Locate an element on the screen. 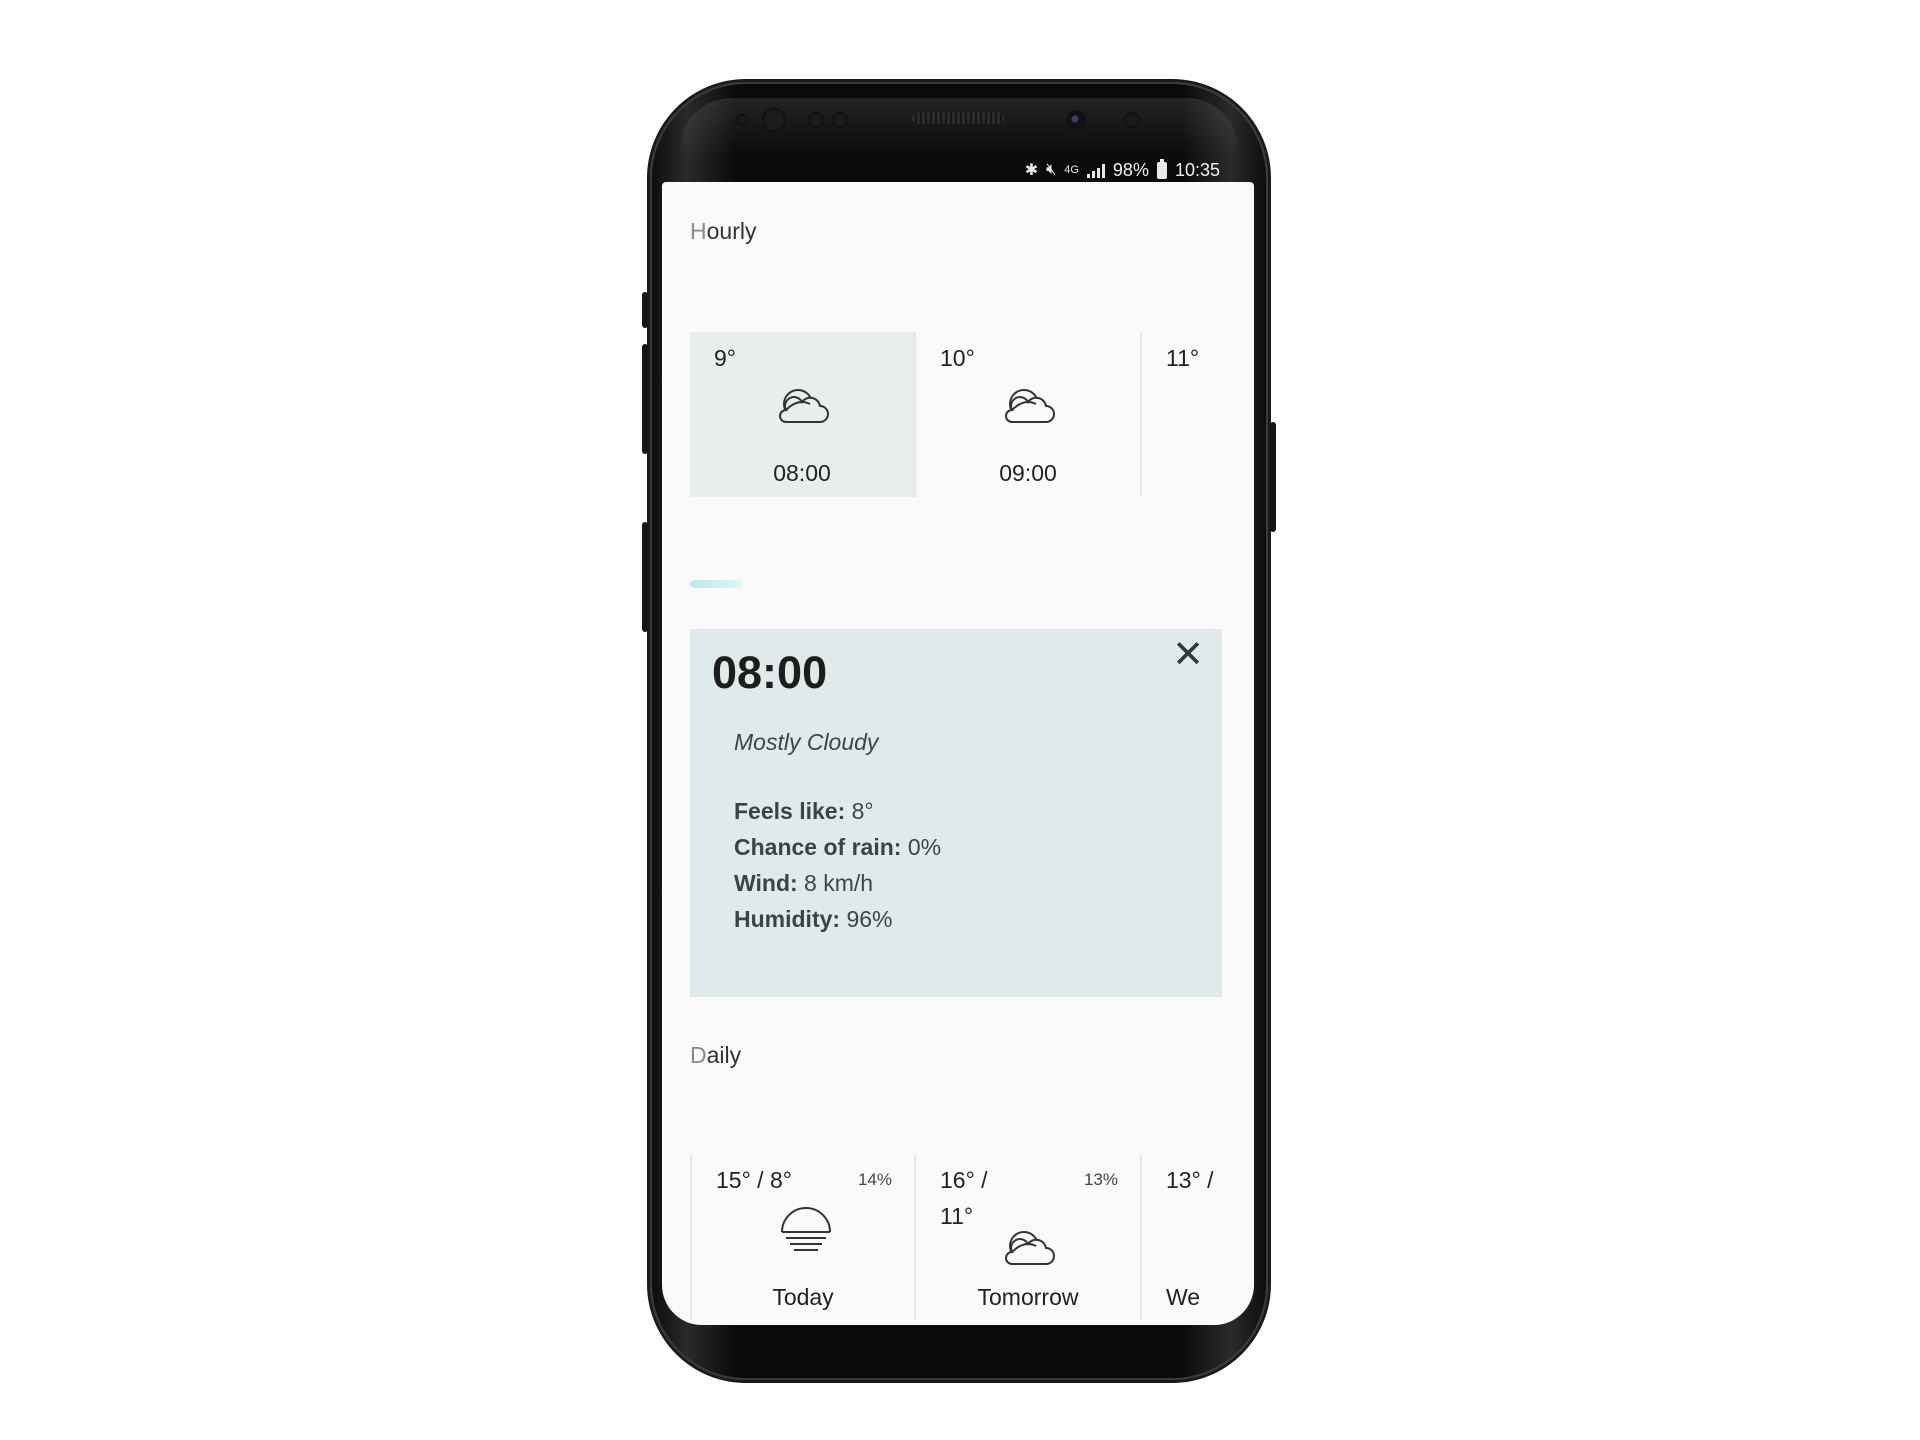  network-type: 4G is located at coordinates (1071, 170).